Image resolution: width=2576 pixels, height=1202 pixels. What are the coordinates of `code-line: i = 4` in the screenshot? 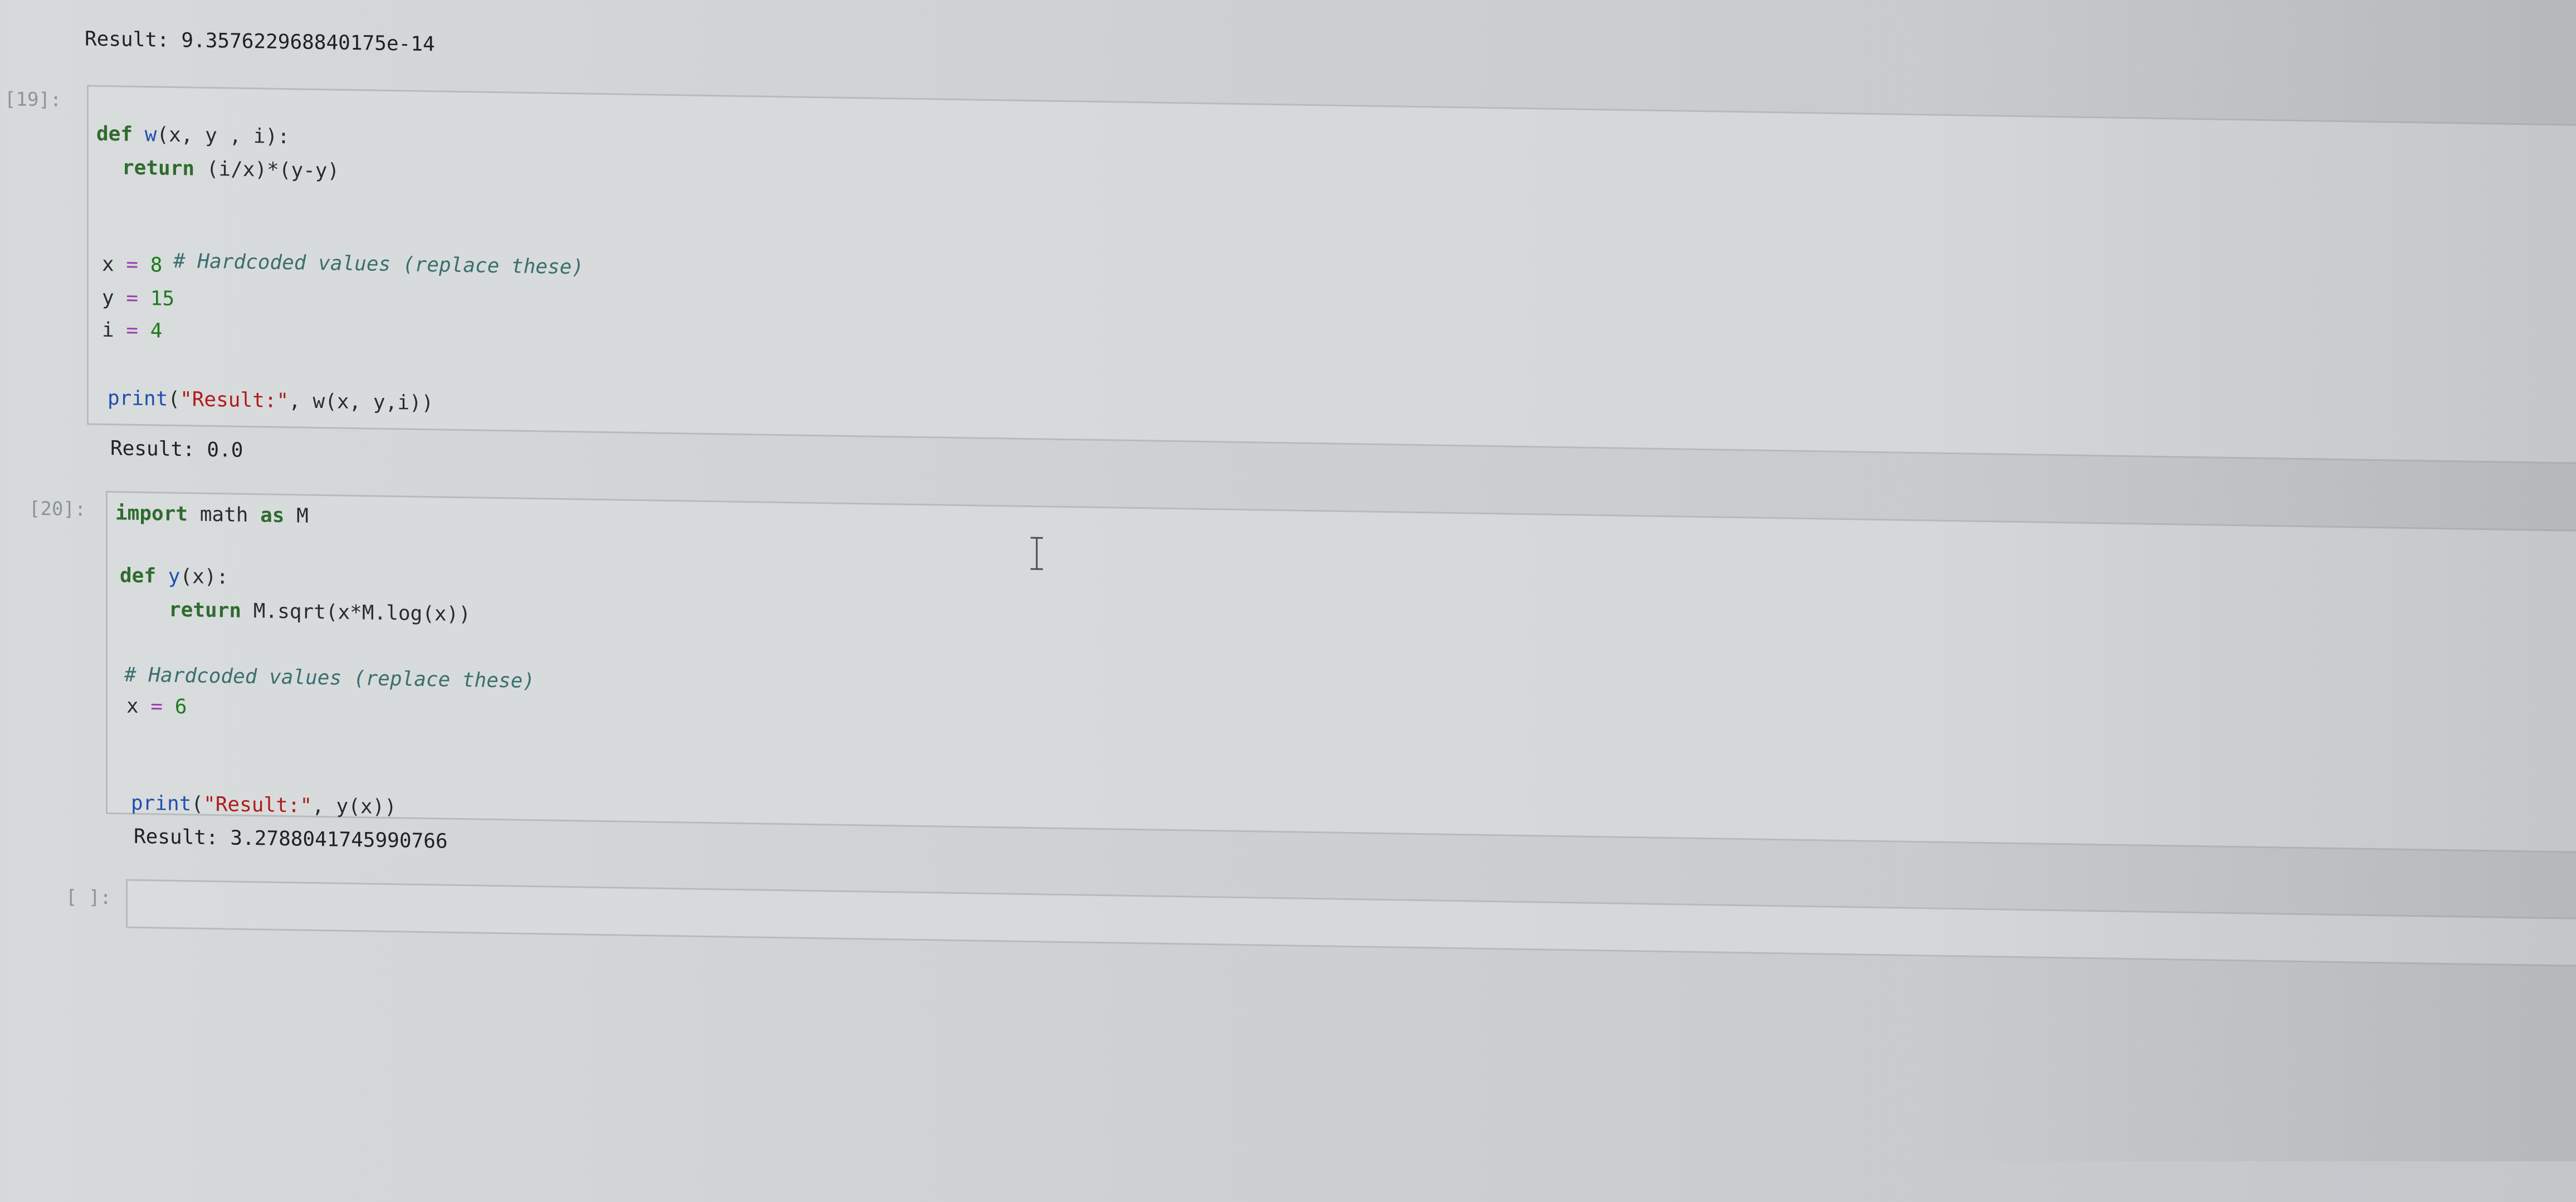 It's located at (132, 331).